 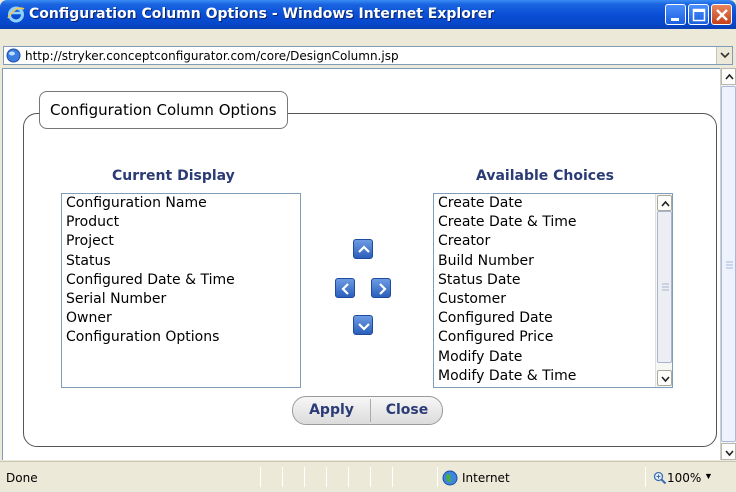 What do you see at coordinates (553, 280) in the screenshot?
I see `list-item: Status Date` at bounding box center [553, 280].